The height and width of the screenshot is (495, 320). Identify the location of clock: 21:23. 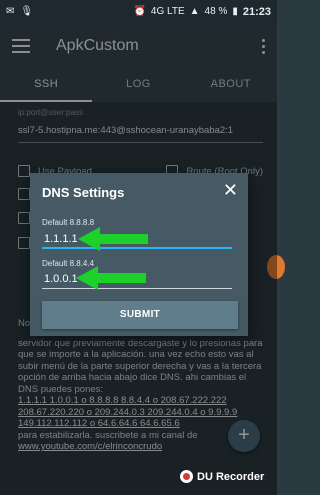
(256, 12).